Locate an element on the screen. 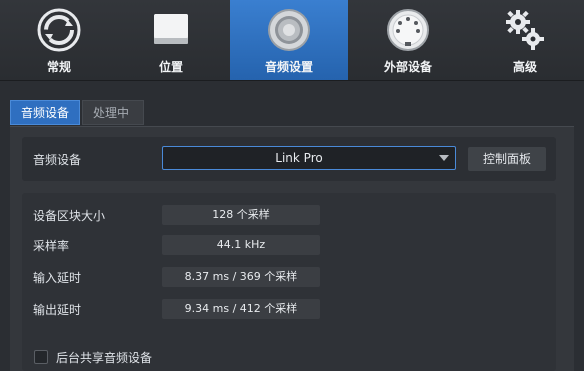 This screenshot has width=584, height=371. sync-icon is located at coordinates (59, 30).